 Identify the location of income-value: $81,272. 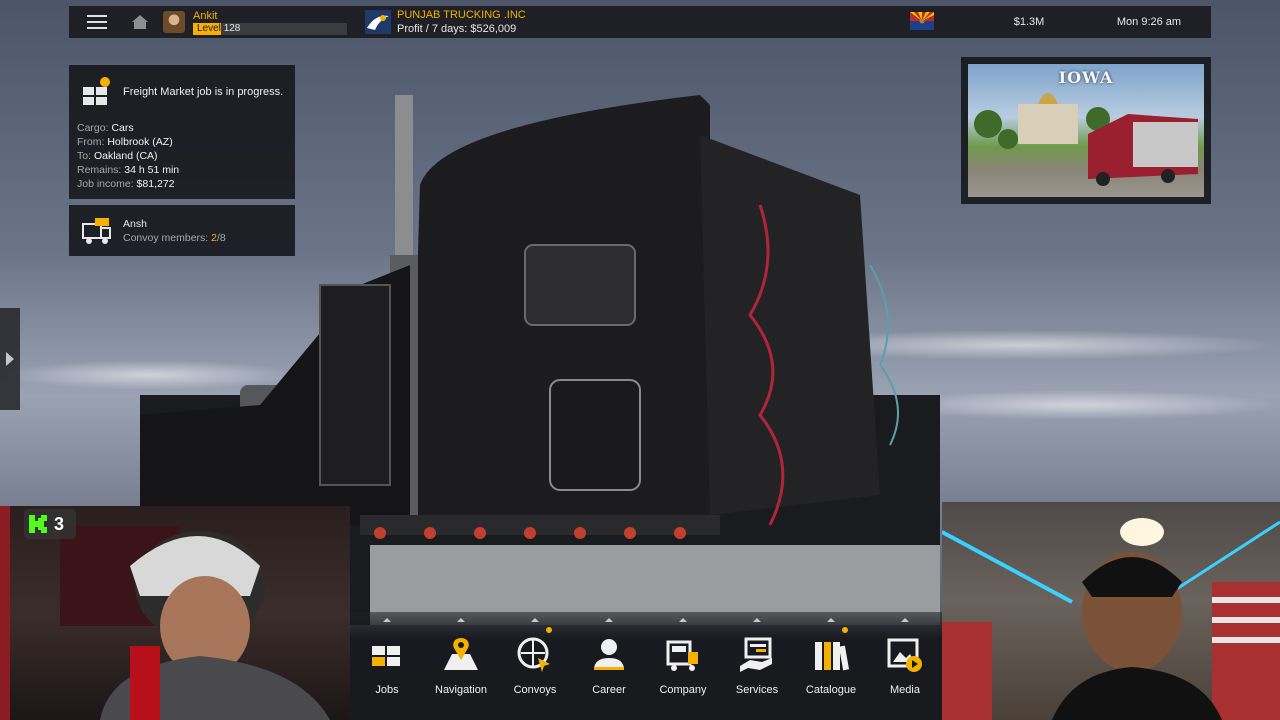
(155, 184).